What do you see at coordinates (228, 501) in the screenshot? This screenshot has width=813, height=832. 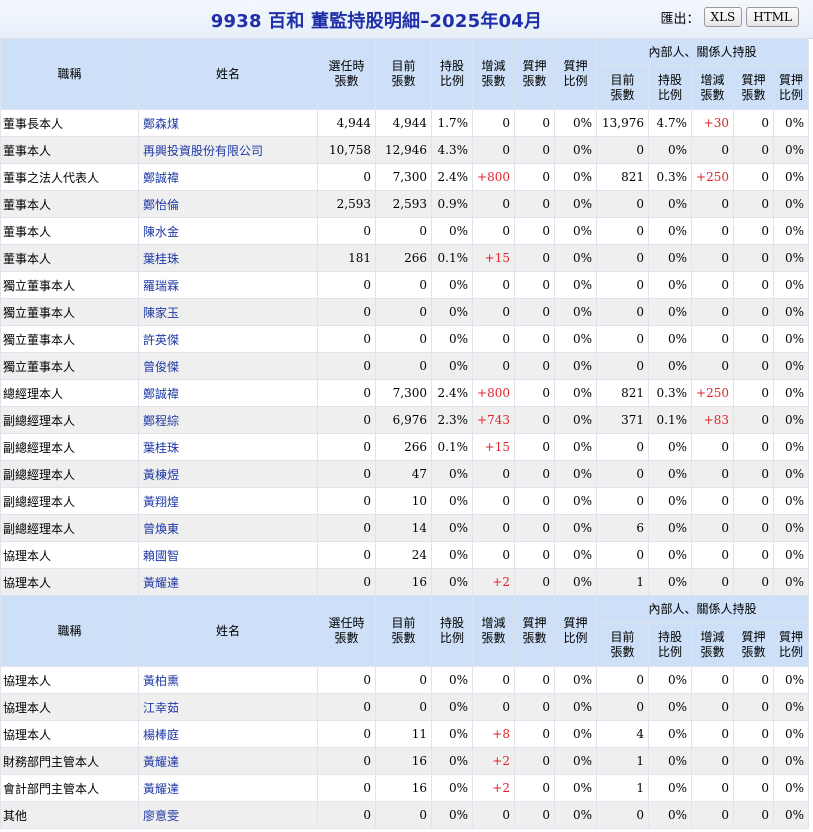 I see `cell-name-link: 黃翔煌` at bounding box center [228, 501].